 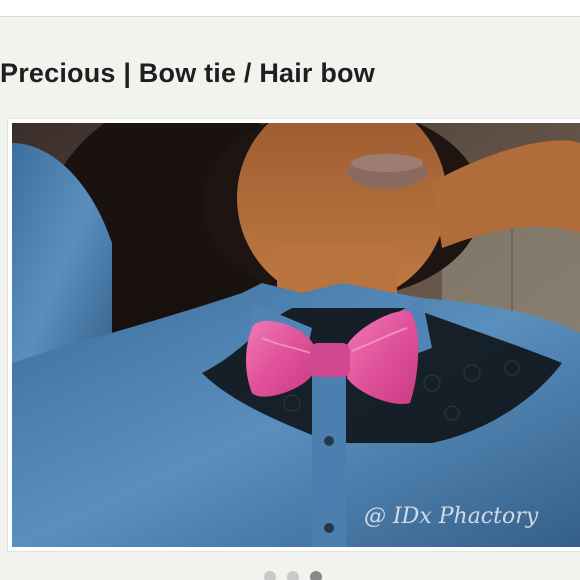 I want to click on carousel-dot-active, so click(x=316, y=575).